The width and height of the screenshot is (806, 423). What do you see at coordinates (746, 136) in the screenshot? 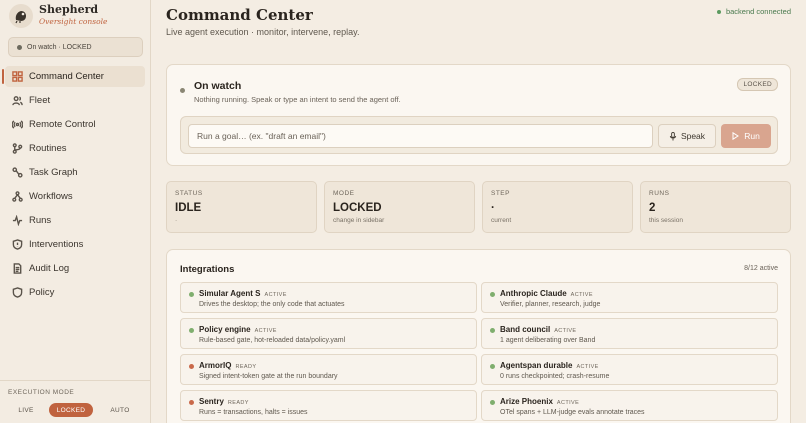
I see `run-button: Run` at bounding box center [746, 136].